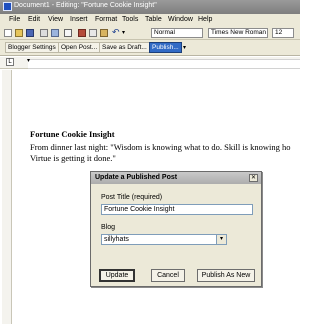  I want to click on post-title-field: Fortune Cookie Insight, so click(177, 209).